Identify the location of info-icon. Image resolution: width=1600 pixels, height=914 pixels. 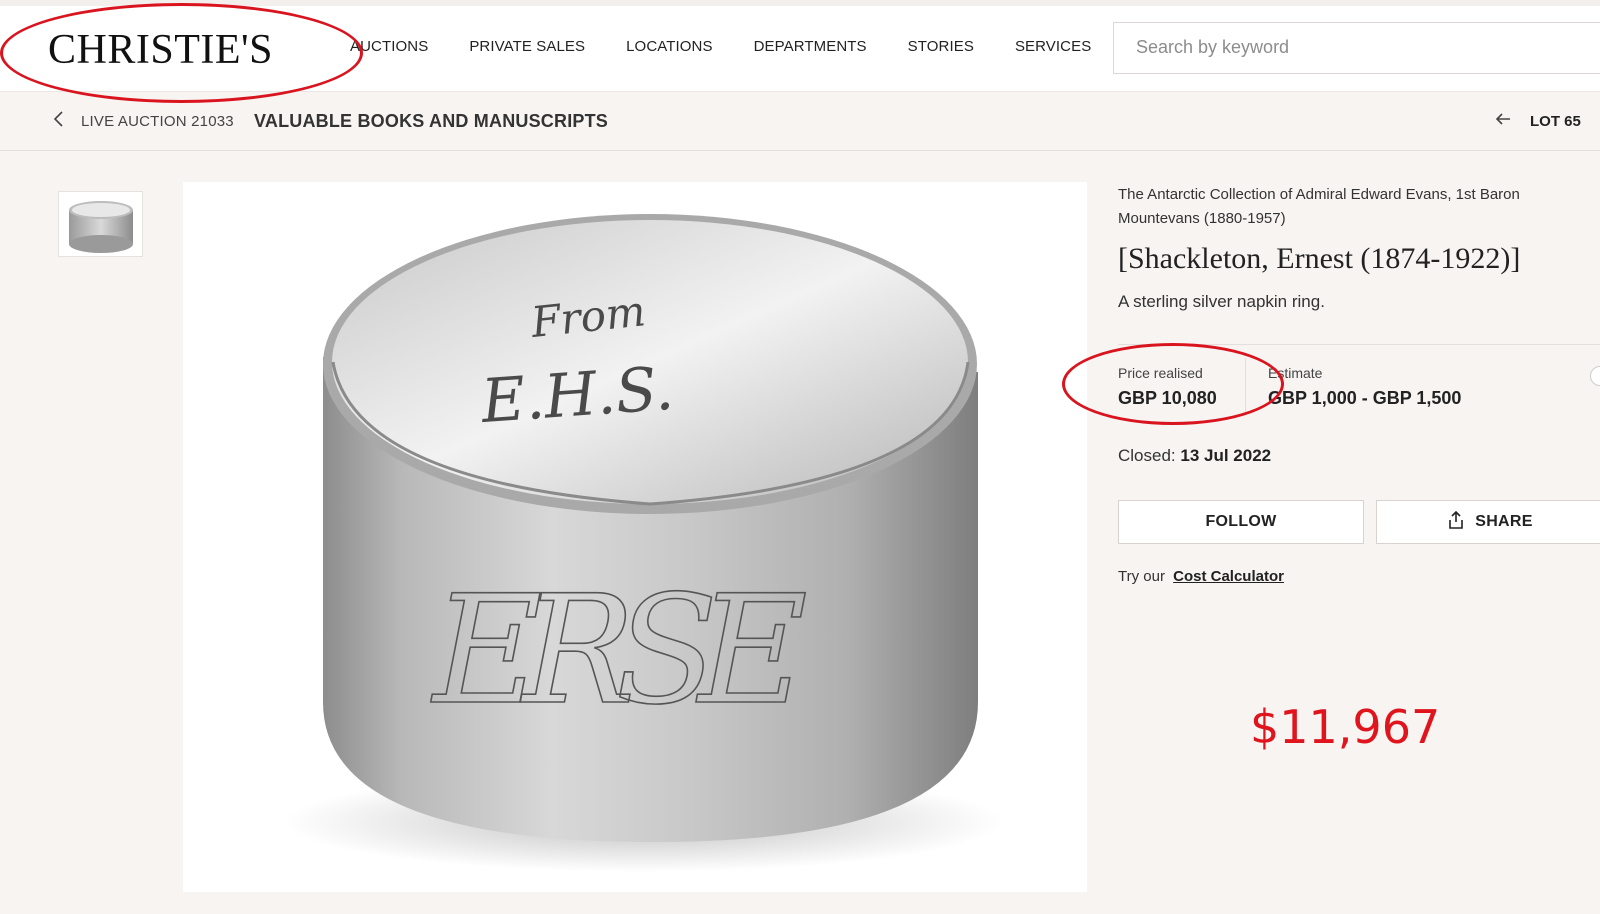
(1595, 376).